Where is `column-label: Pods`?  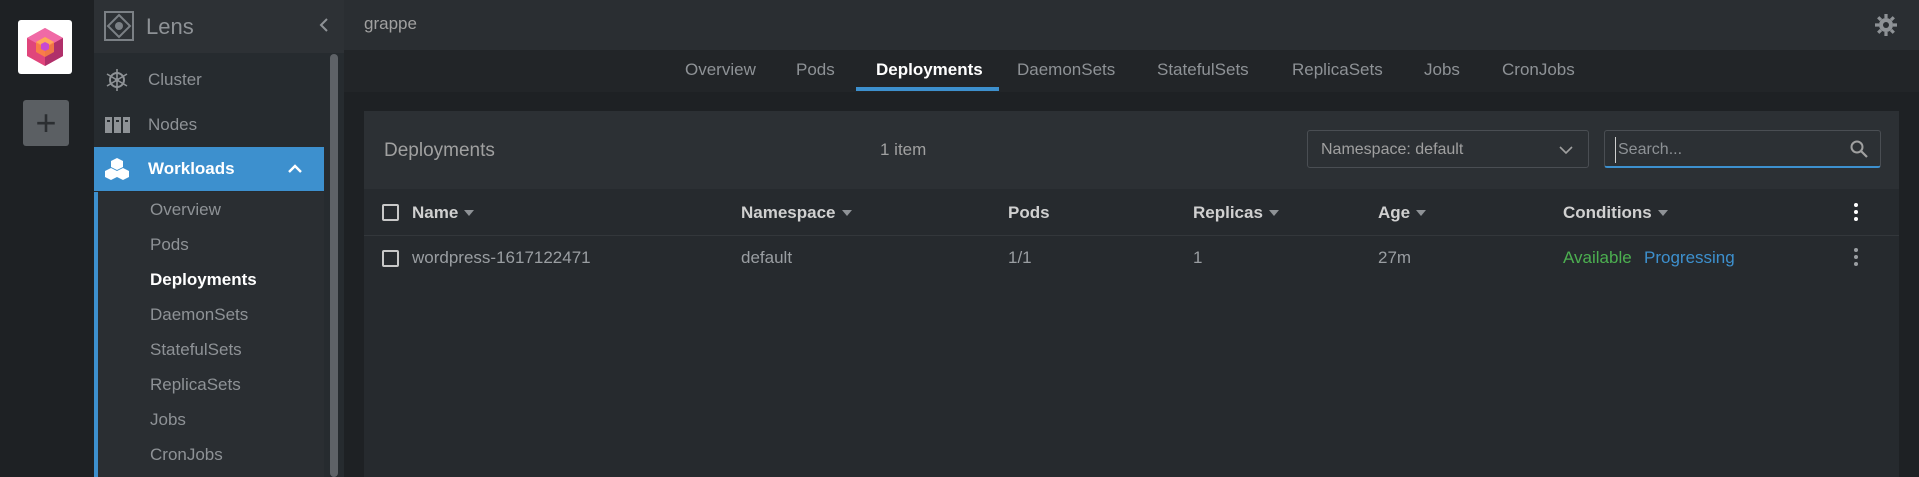 column-label: Pods is located at coordinates (1029, 212).